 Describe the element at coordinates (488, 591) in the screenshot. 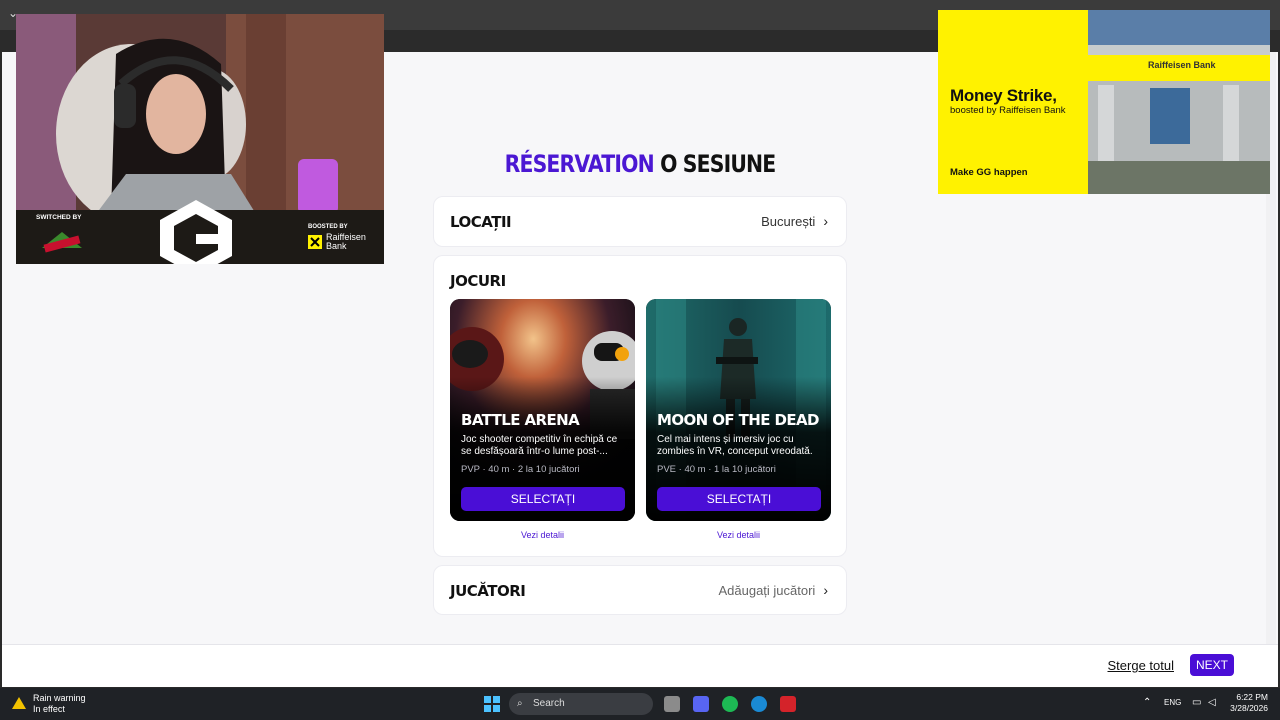

I see `players-label: JUCĂTORI` at that location.